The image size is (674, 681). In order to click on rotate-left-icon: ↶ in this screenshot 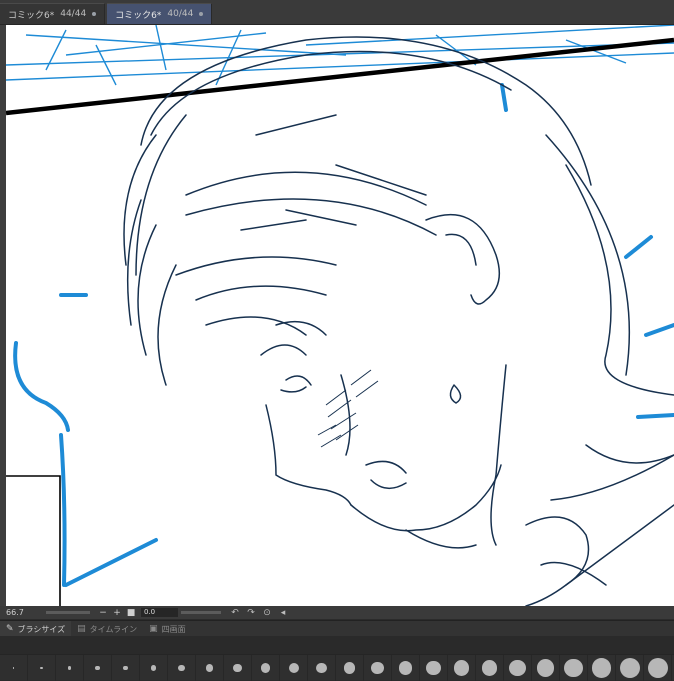, I will do `click(235, 613)`.